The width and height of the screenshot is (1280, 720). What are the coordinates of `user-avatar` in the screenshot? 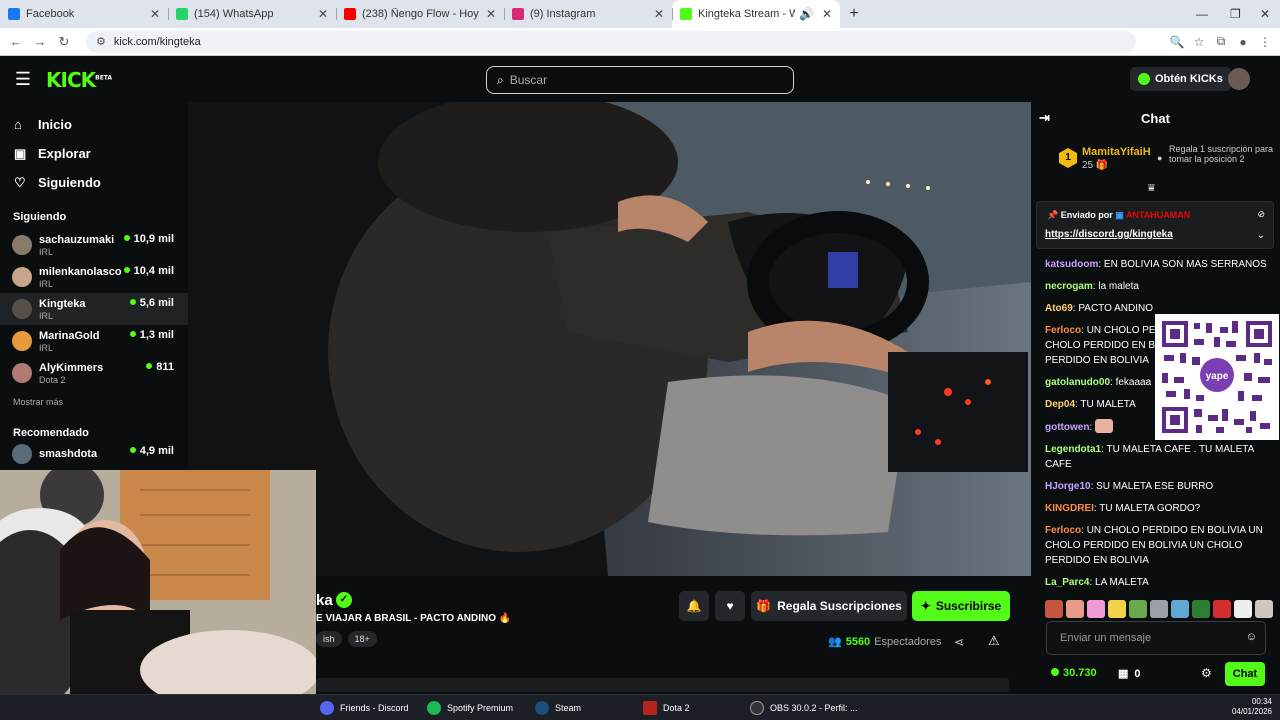 It's located at (1239, 79).